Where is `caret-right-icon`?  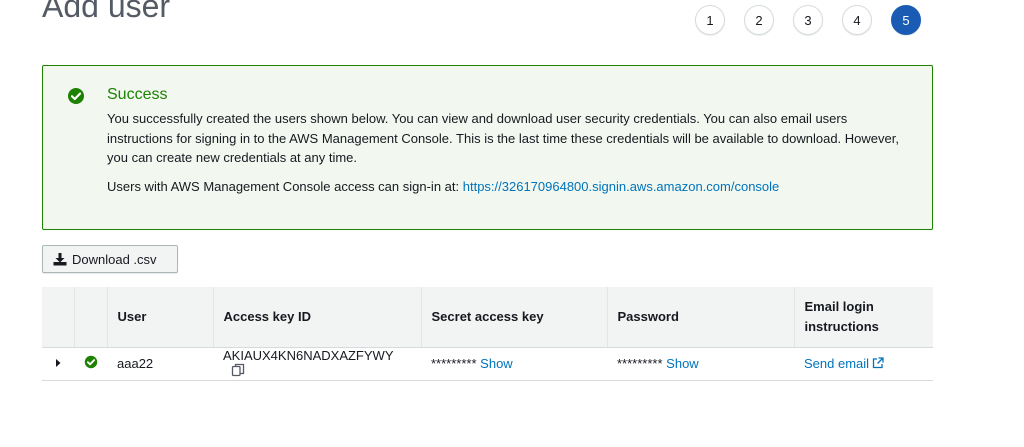
caret-right-icon is located at coordinates (58, 363).